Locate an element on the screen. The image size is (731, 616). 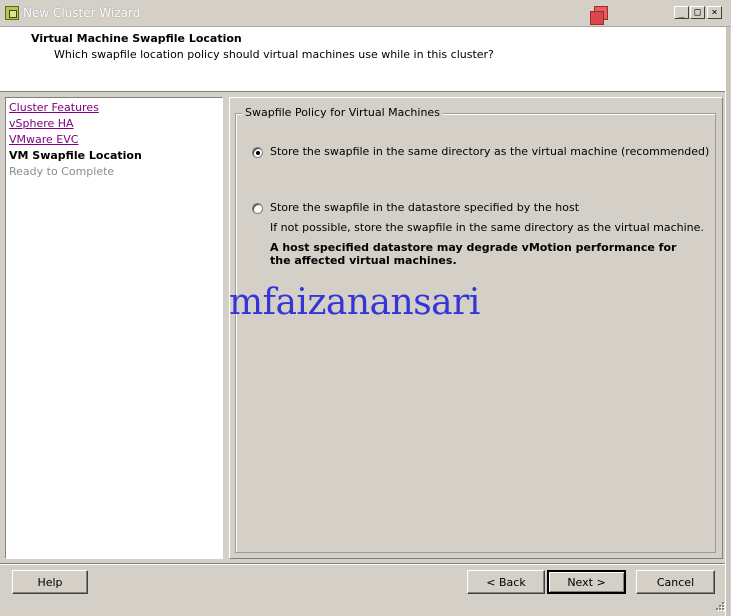
nav-item-ready-to-complete: Ready to Complete is located at coordinates (62, 171).